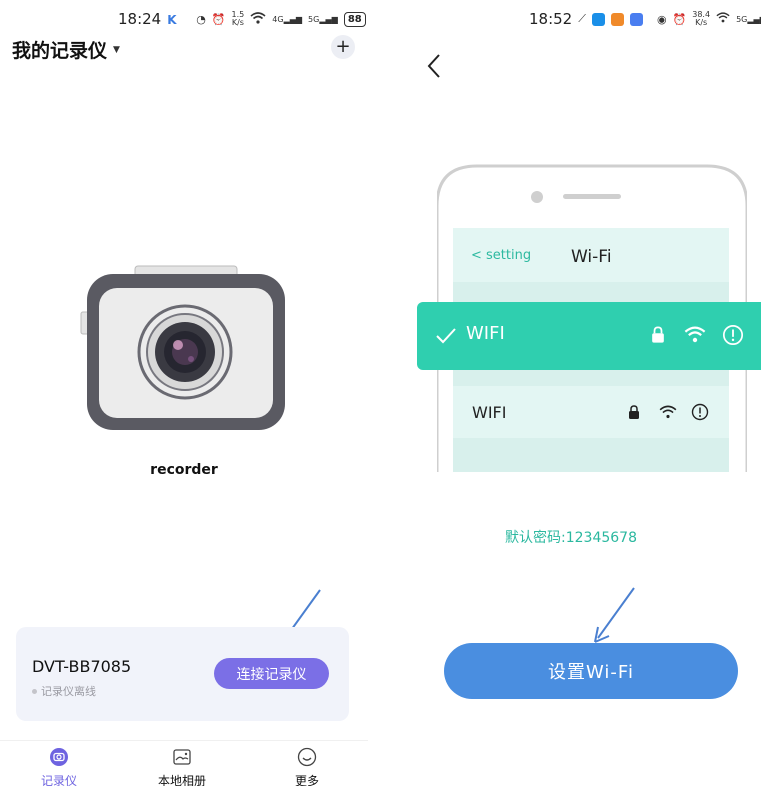  I want to click on status-bar: 18:24 K ◔ ⏰ 1.5 K/s 4G▂▄▆ 5G▂▄▆ 88, so click(242, 19).